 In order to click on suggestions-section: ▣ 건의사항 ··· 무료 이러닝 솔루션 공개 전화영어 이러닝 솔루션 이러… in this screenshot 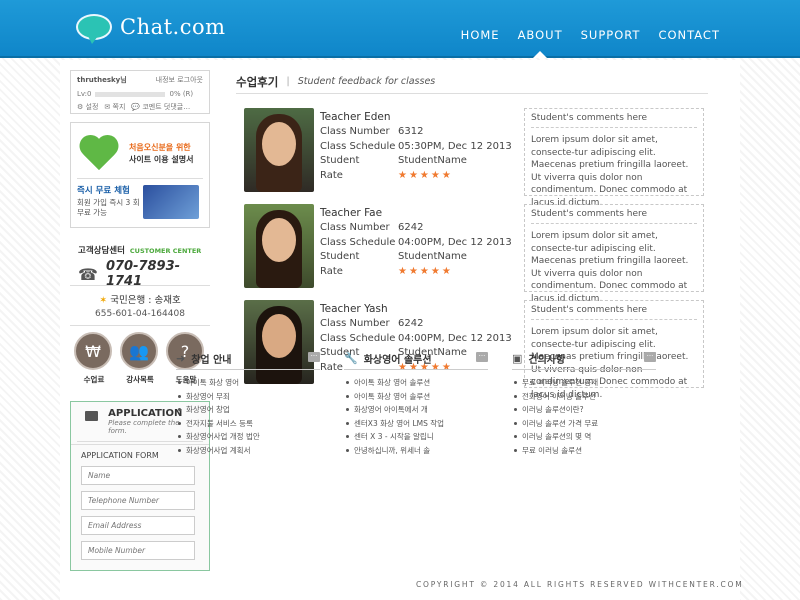, I will do `click(584, 402)`.